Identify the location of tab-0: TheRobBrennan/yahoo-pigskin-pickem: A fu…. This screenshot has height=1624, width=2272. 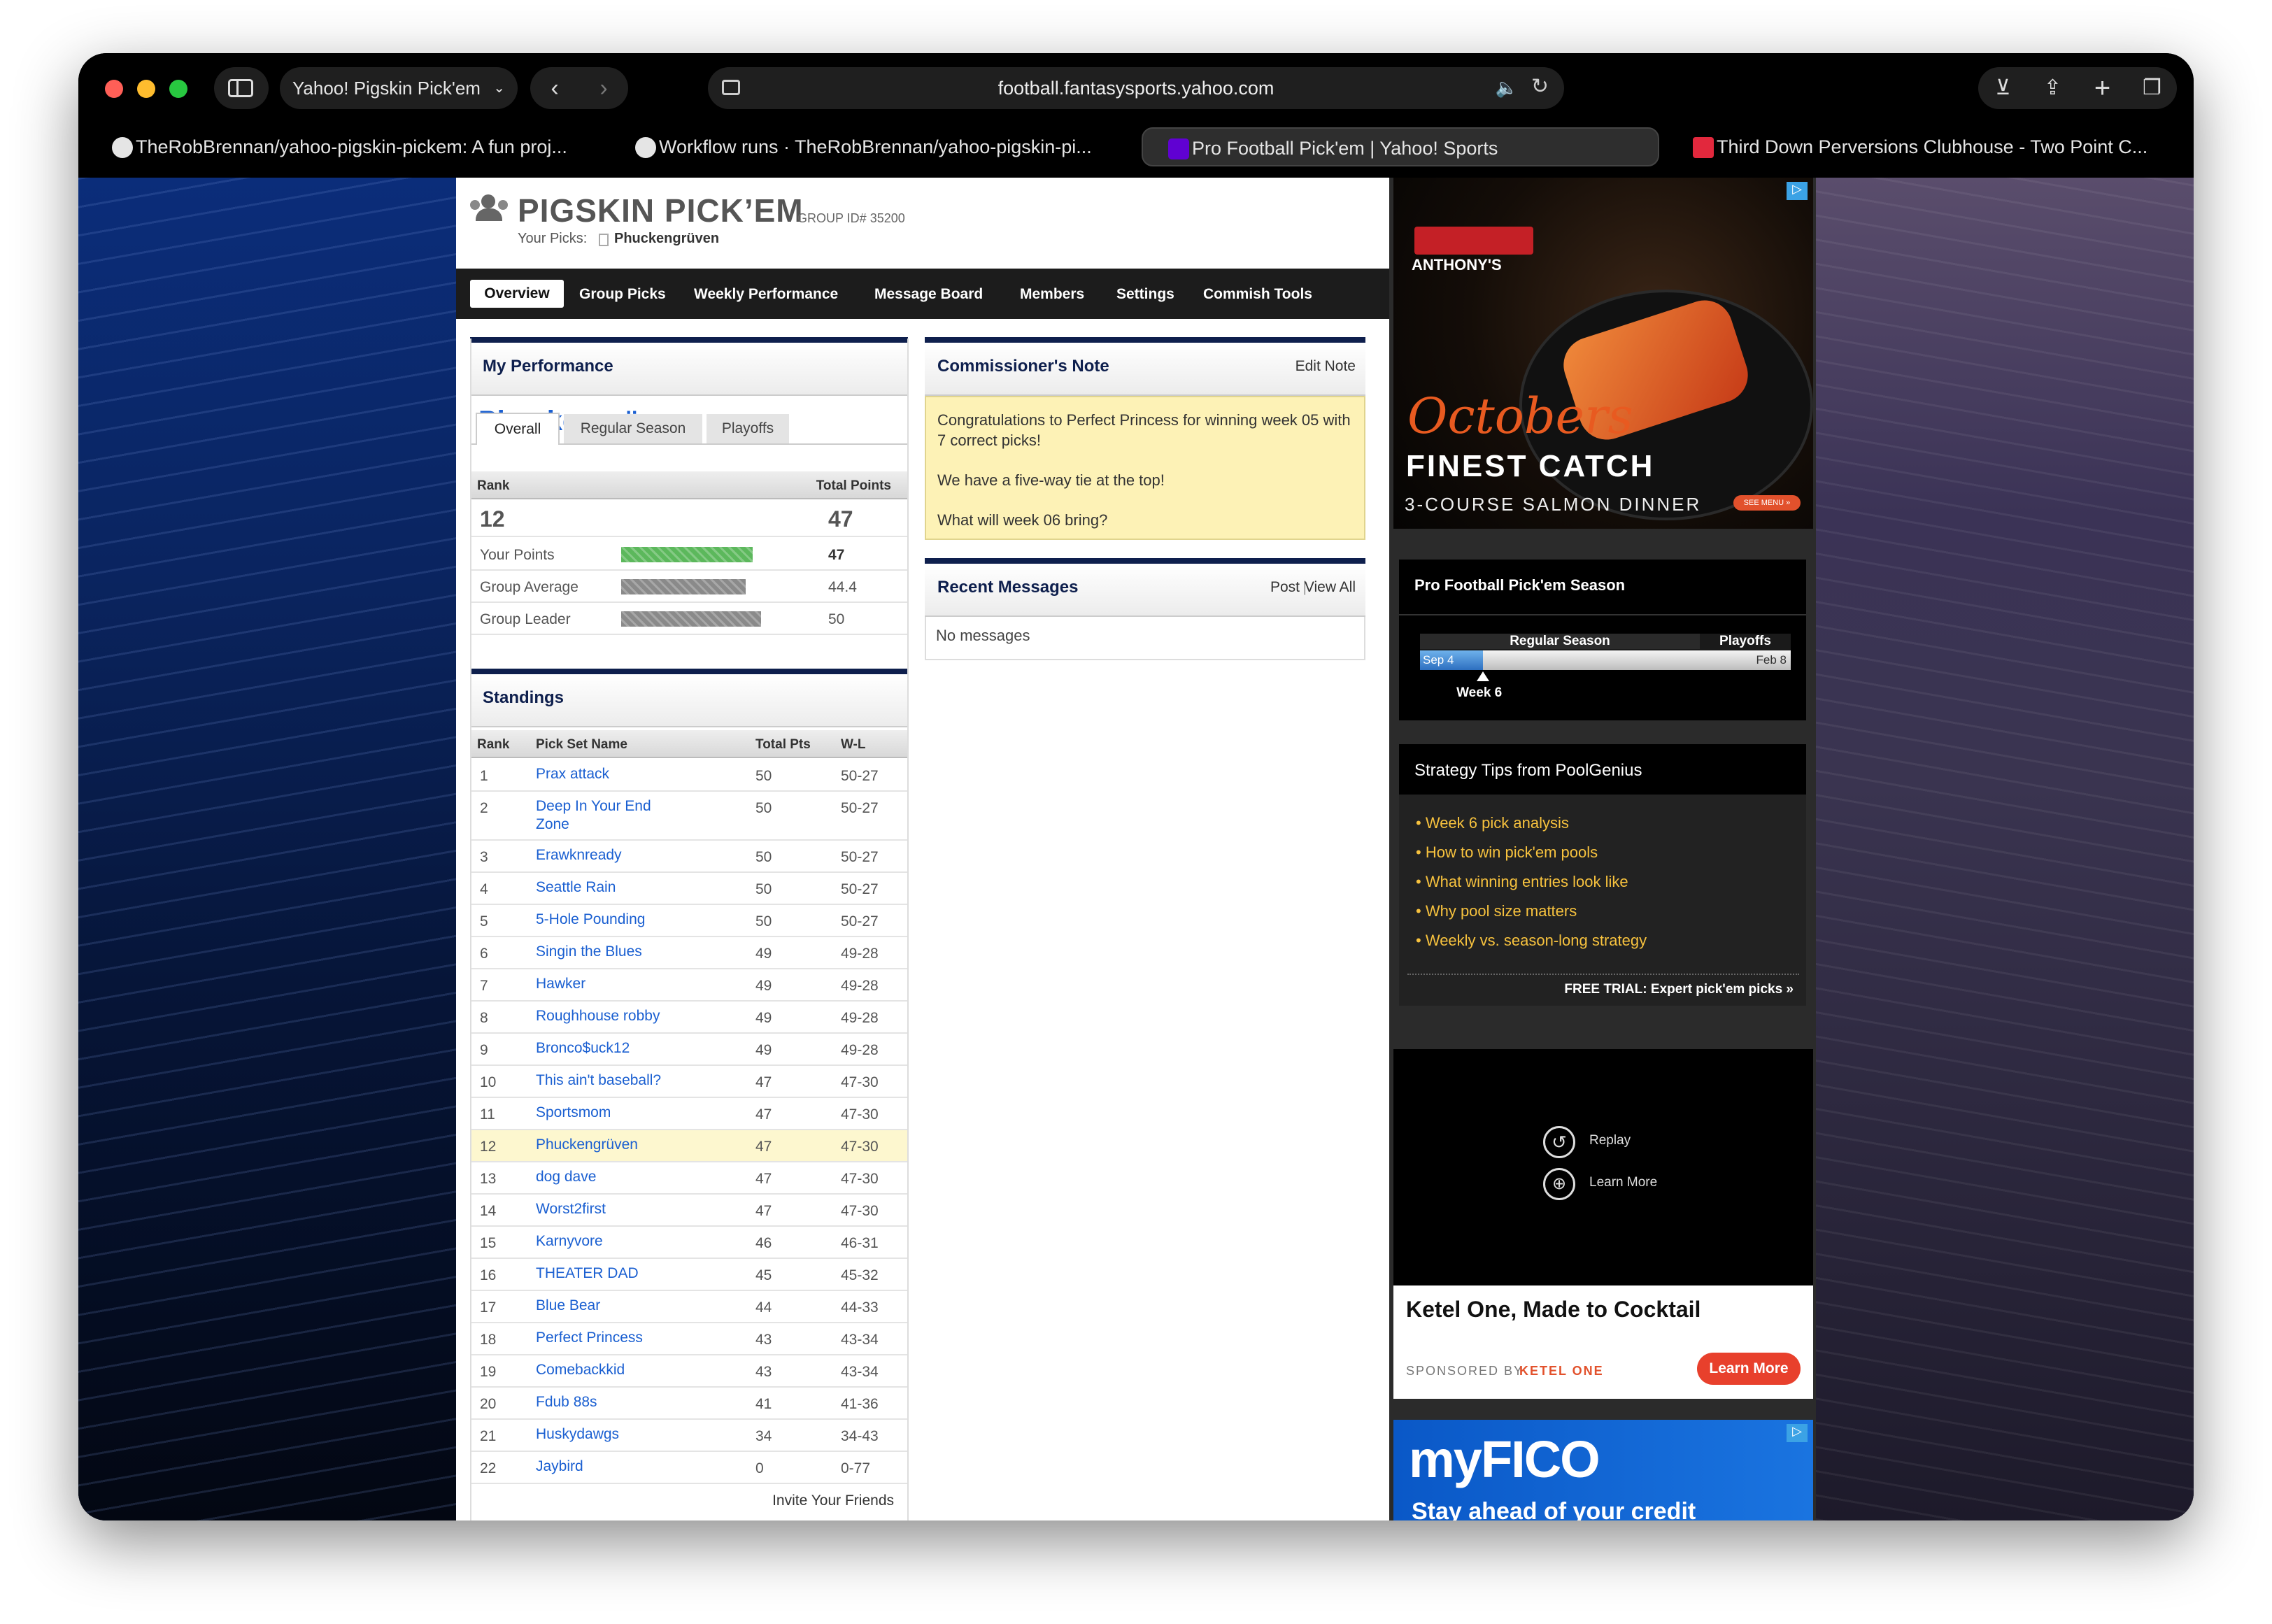
(346, 147).